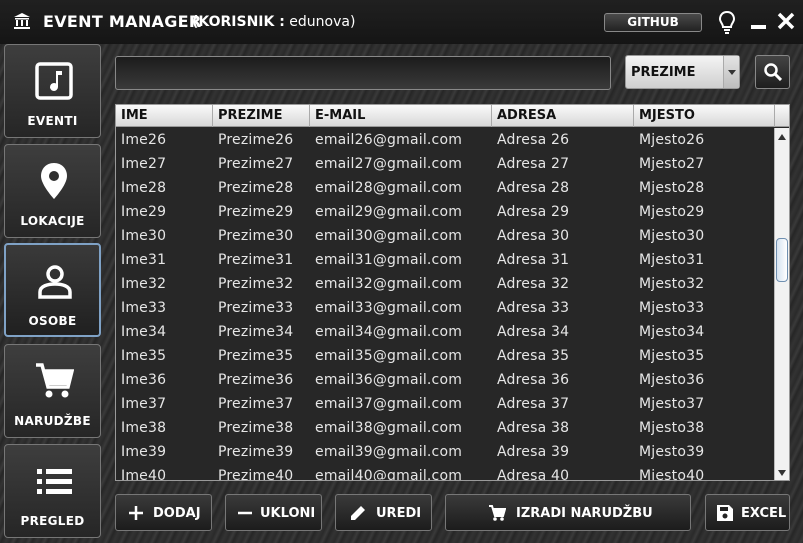 The image size is (803, 543). I want to click on sidebar-item-narudzbe: NARUDŽBE, so click(52, 391).